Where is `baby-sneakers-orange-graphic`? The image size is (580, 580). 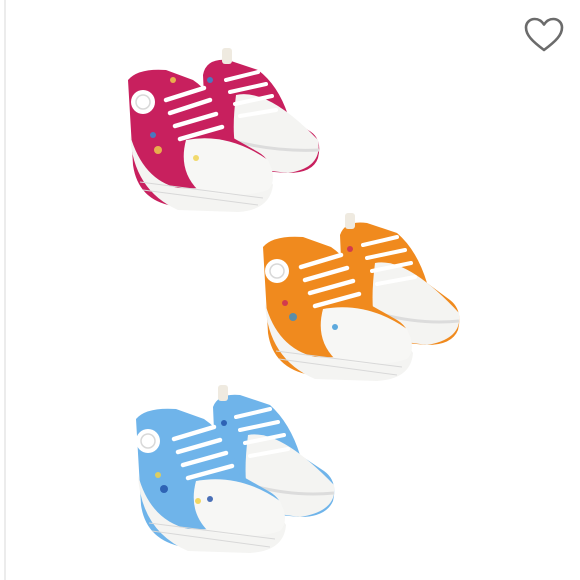
baby-sneakers-orange-graphic is located at coordinates (361, 297).